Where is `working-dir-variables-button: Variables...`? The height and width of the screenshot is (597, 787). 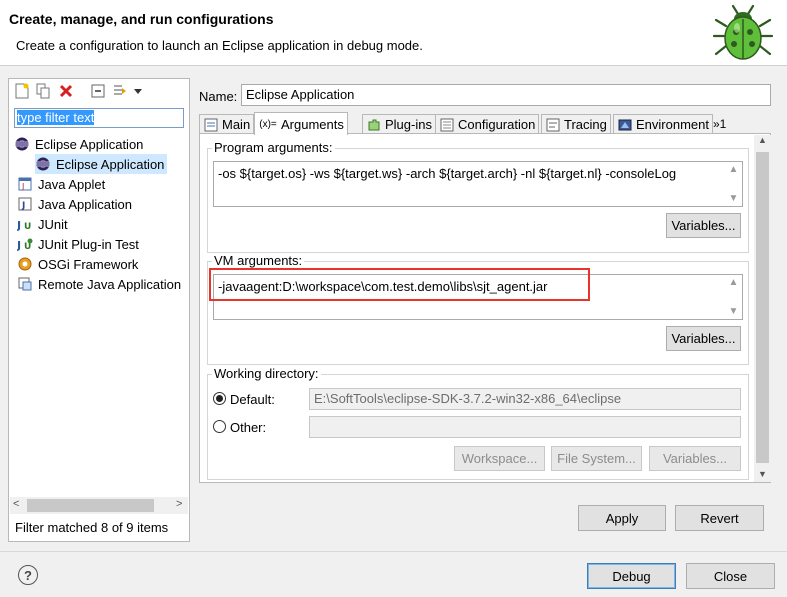 working-dir-variables-button: Variables... is located at coordinates (695, 458).